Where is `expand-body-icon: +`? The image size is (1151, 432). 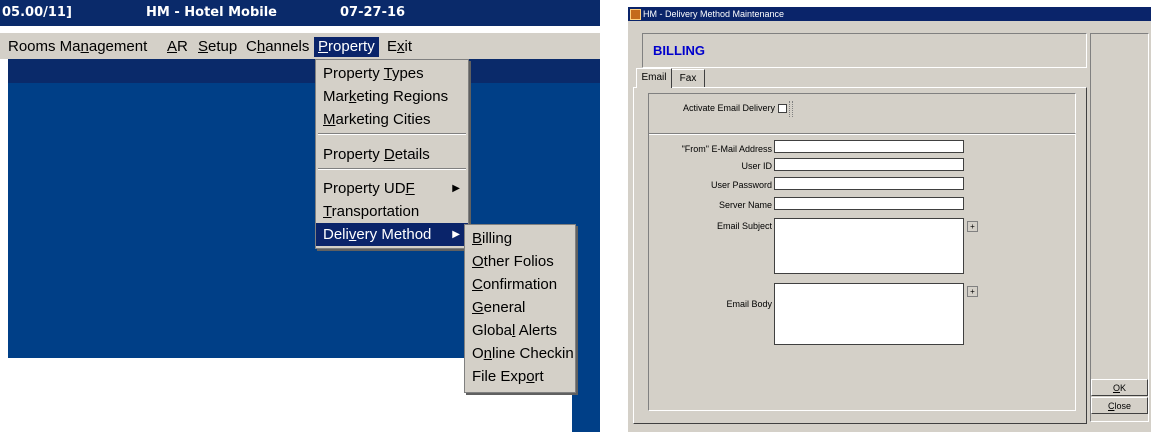 expand-body-icon: + is located at coordinates (972, 291).